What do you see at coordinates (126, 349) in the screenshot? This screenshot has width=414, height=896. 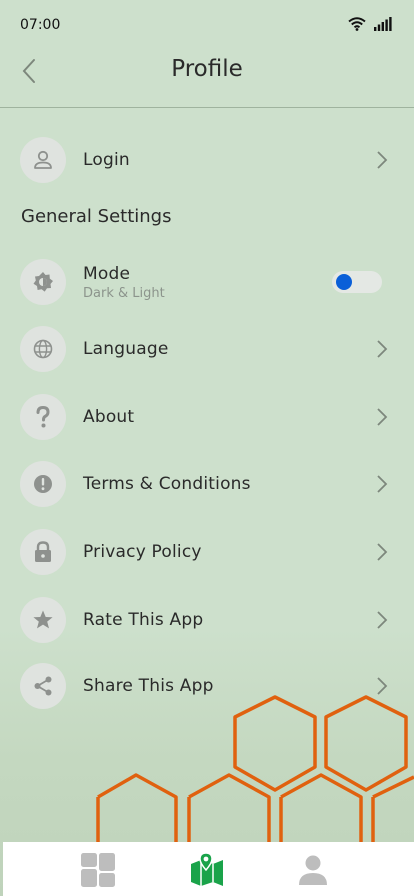 I see `language-label: Language` at bounding box center [126, 349].